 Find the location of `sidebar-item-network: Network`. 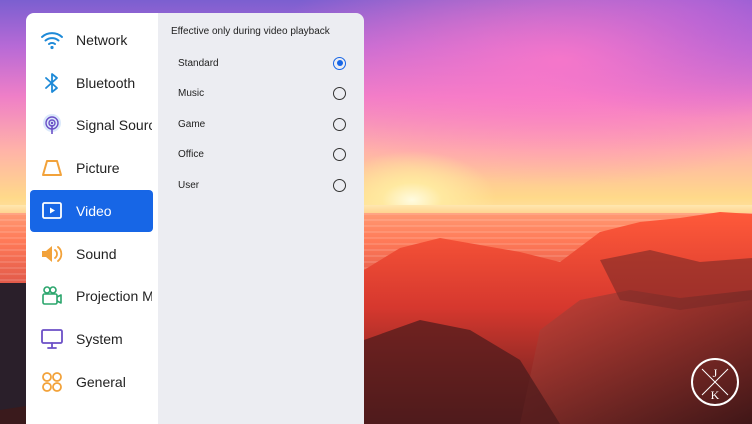

sidebar-item-network: Network is located at coordinates (91, 40).